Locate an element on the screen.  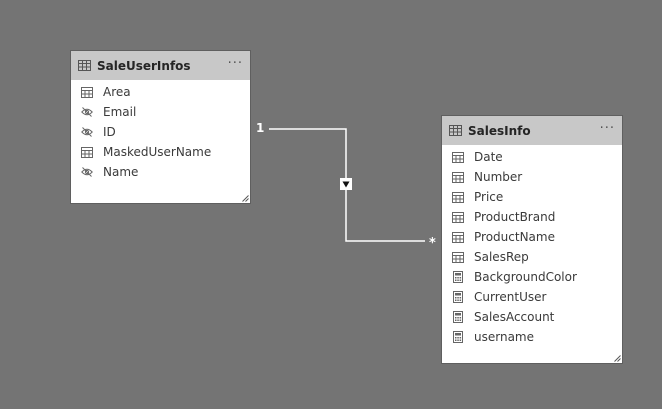
field-salesaccount: SalesAccount is located at coordinates (532, 317).